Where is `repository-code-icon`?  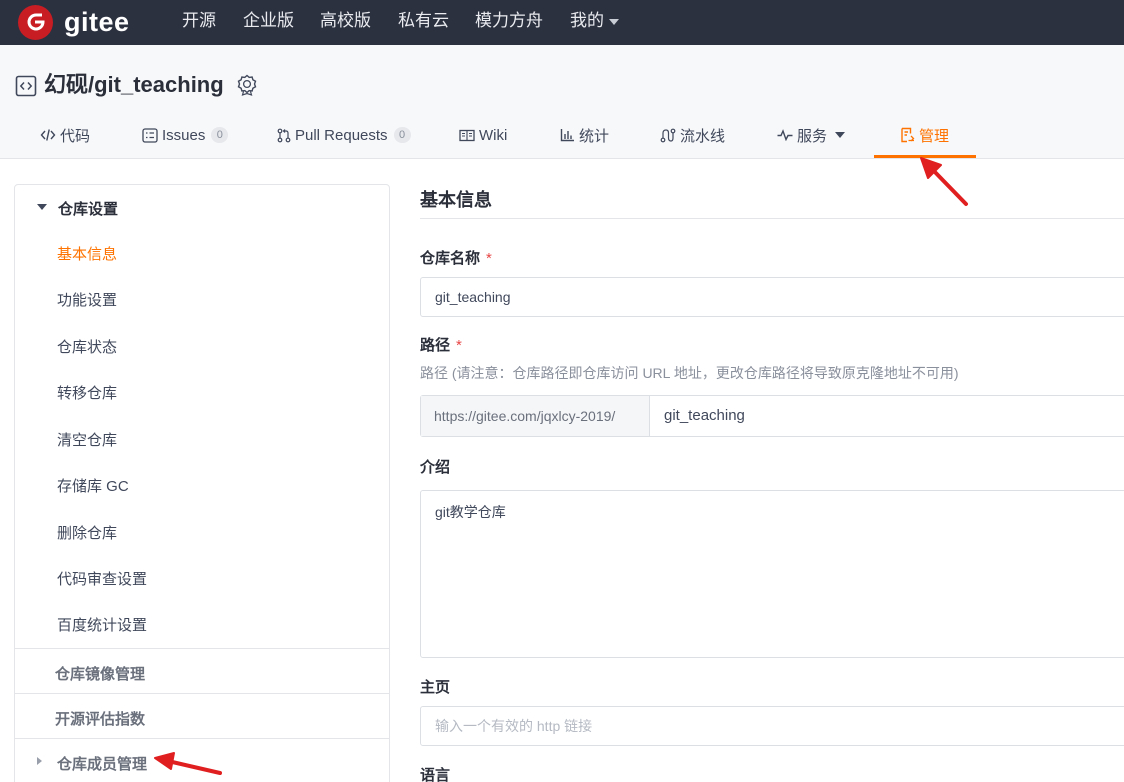
repository-code-icon is located at coordinates (26, 88).